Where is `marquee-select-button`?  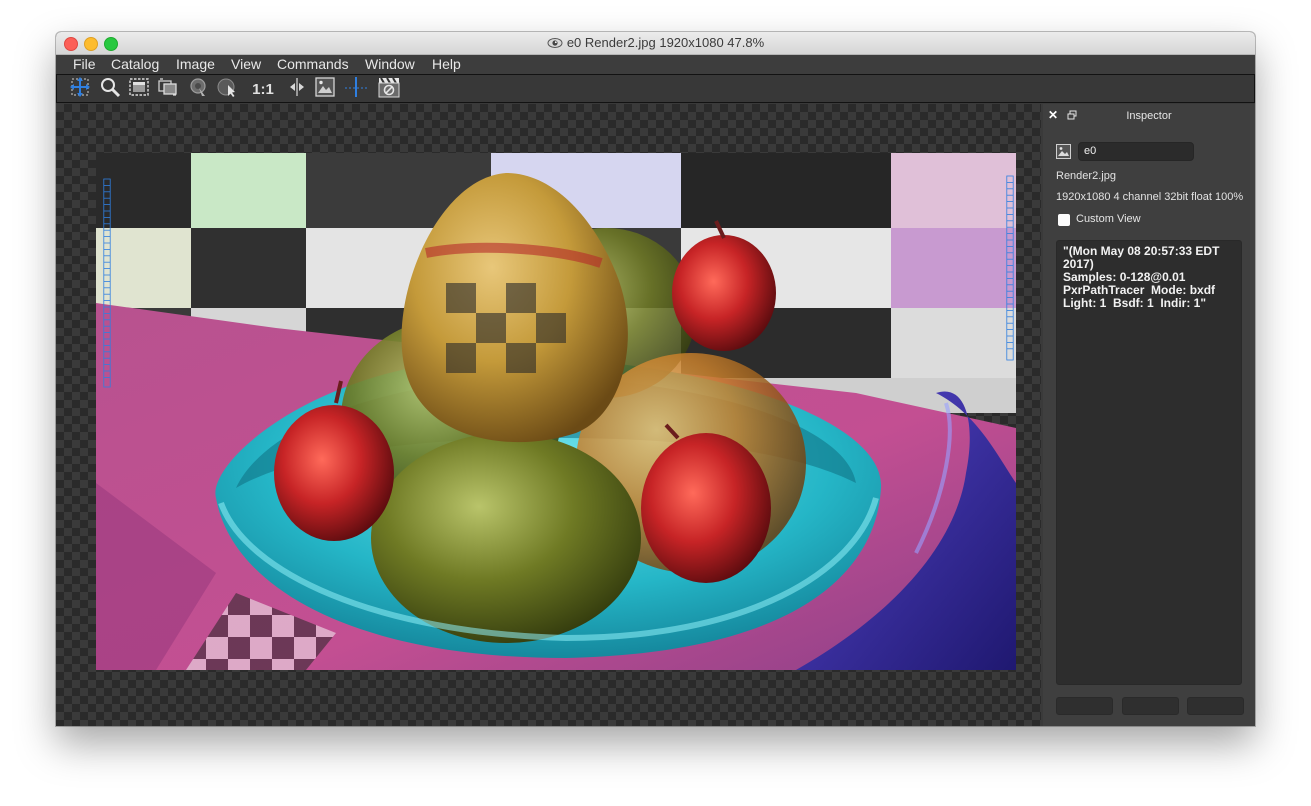
marquee-select-button is located at coordinates (139, 89).